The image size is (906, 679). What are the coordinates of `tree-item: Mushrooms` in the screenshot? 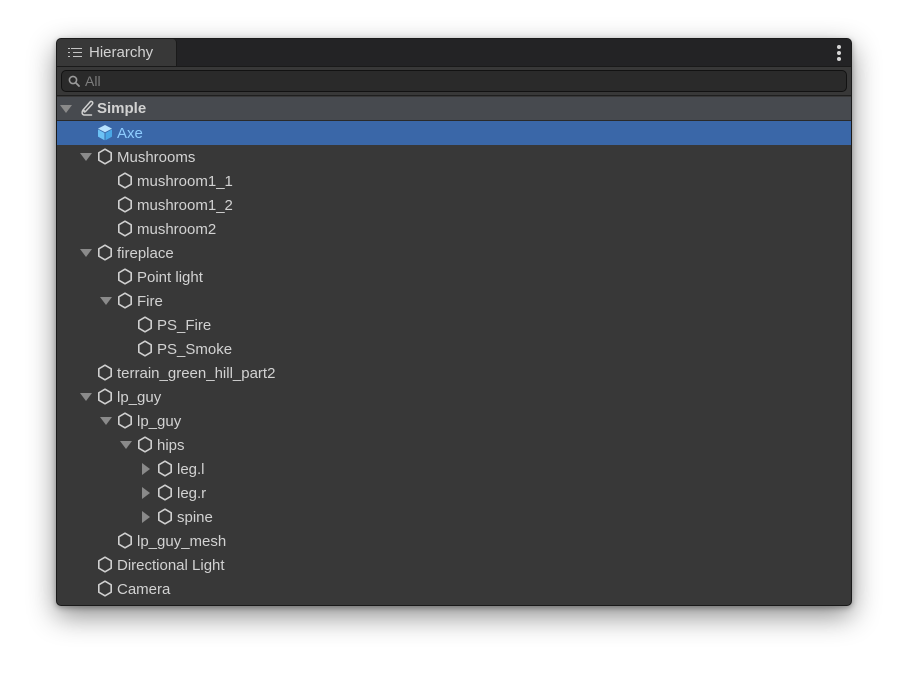 It's located at (454, 157).